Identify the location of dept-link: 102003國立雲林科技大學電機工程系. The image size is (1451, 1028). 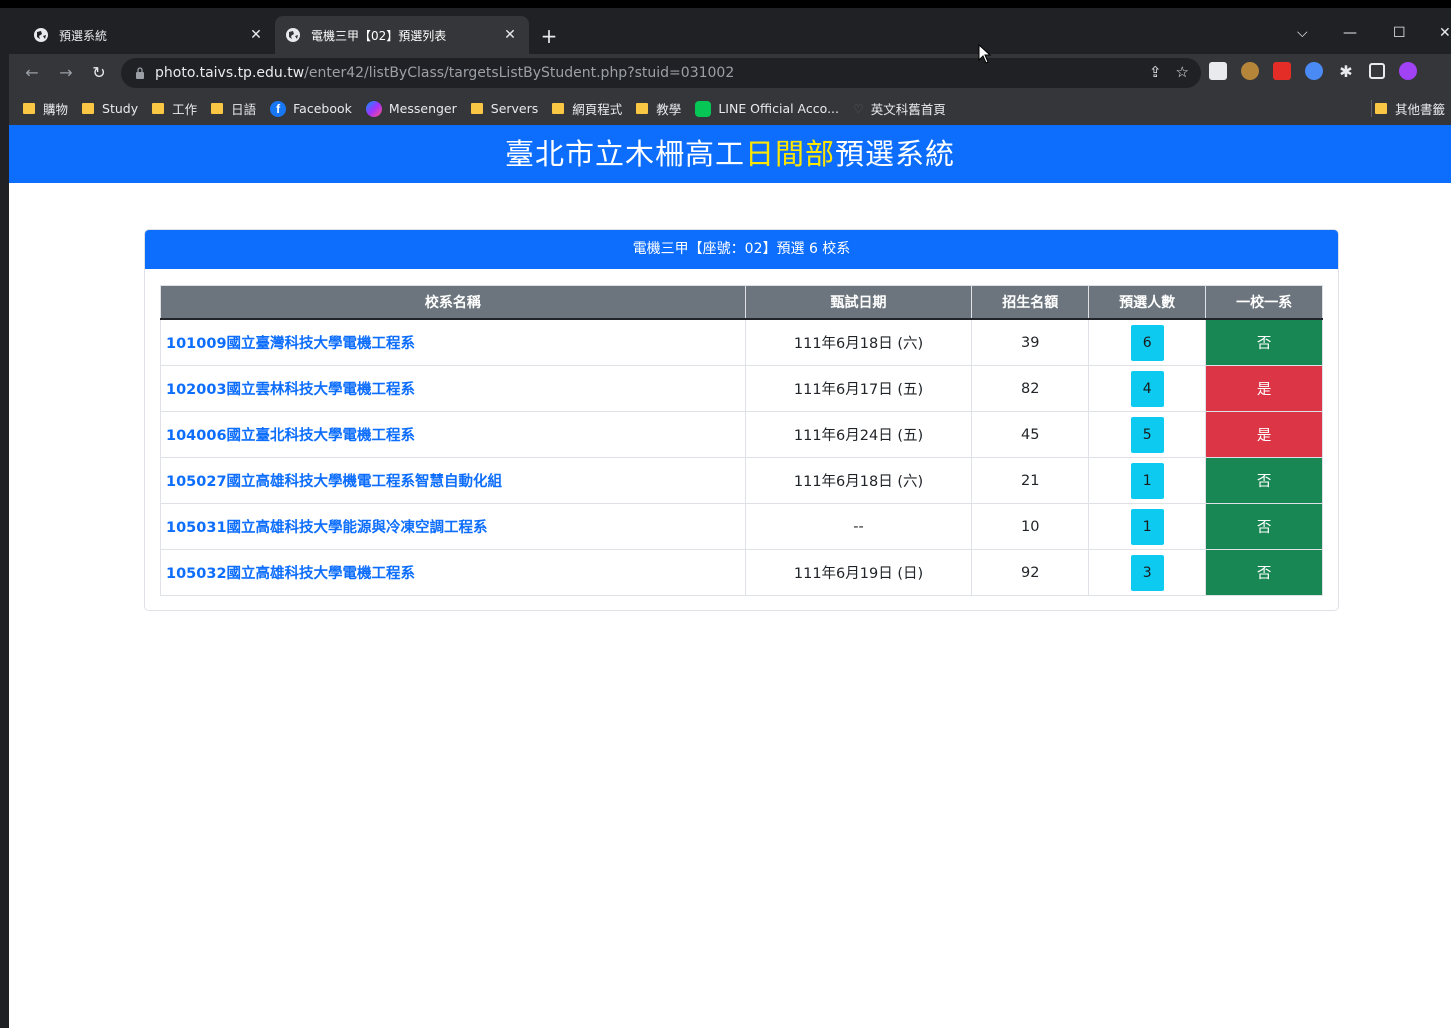
(290, 390).